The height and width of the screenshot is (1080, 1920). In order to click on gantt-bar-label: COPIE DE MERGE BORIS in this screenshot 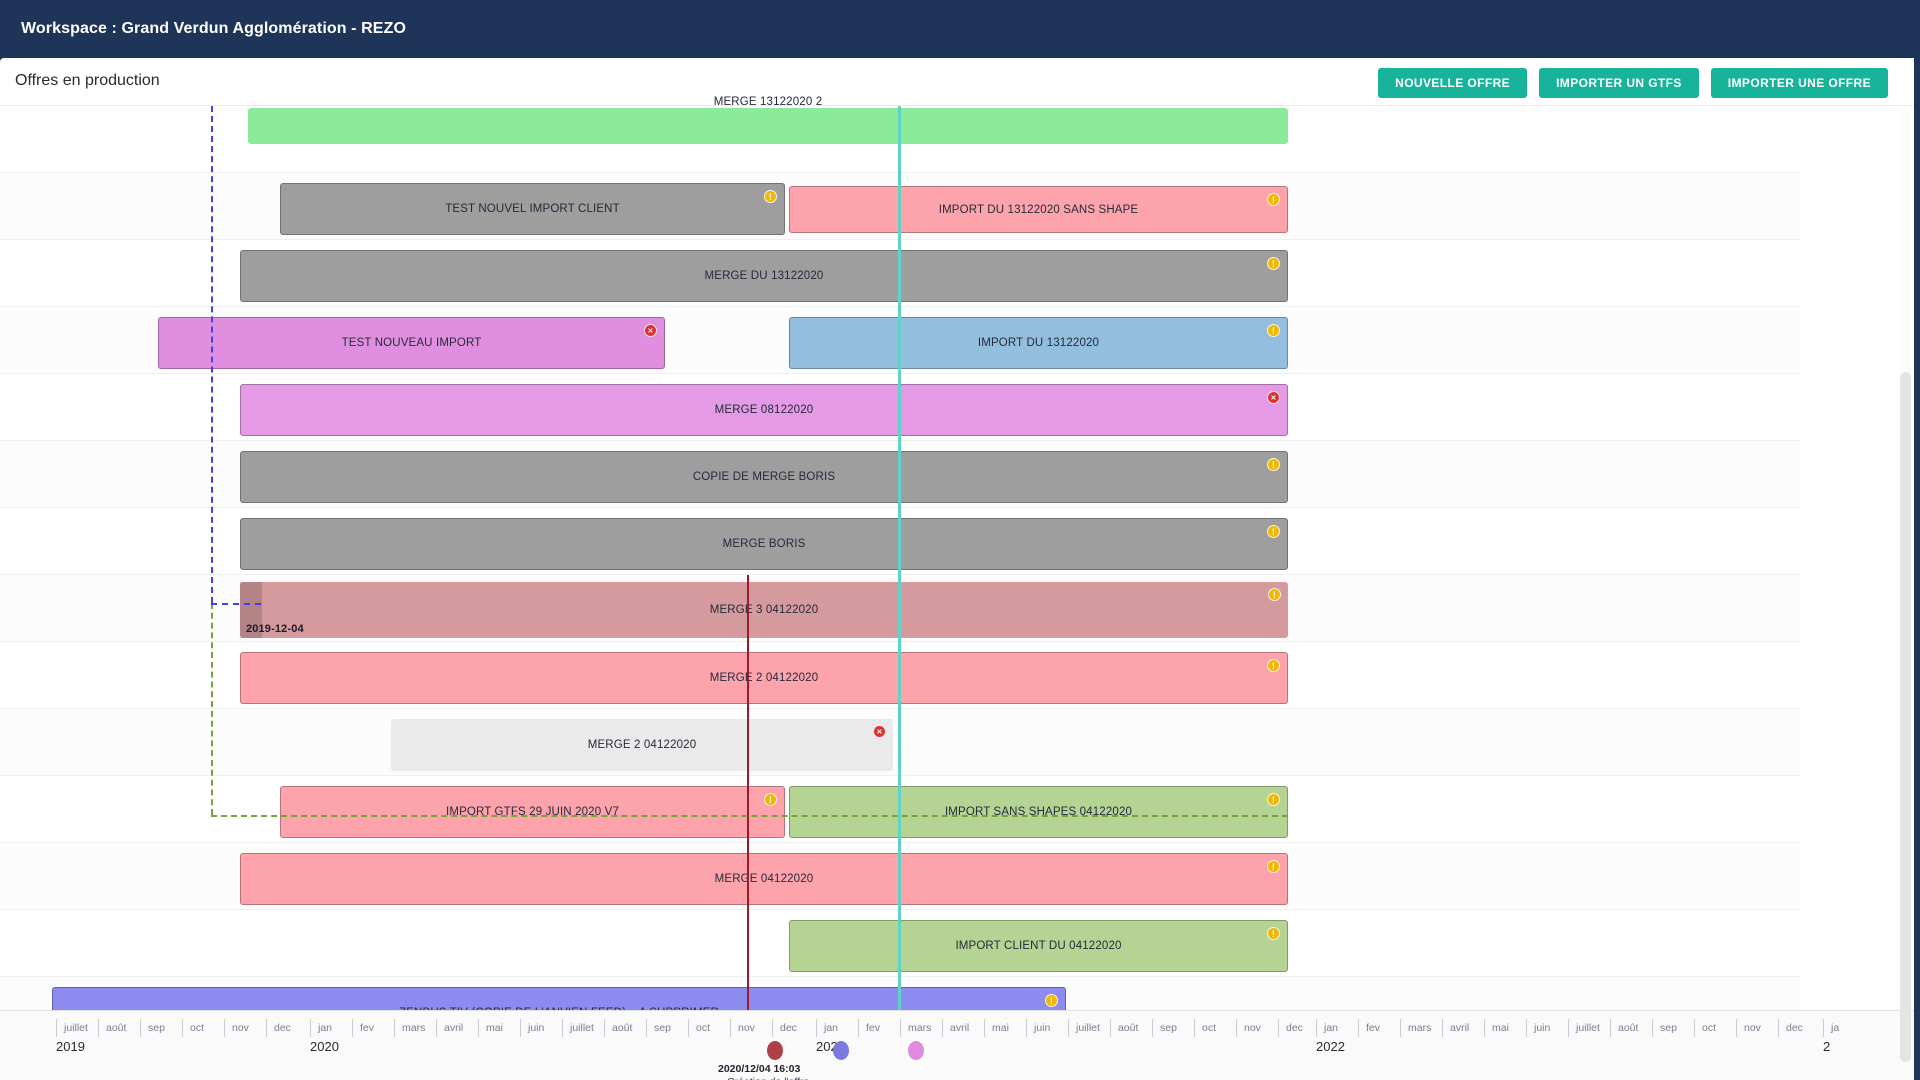, I will do `click(764, 477)`.